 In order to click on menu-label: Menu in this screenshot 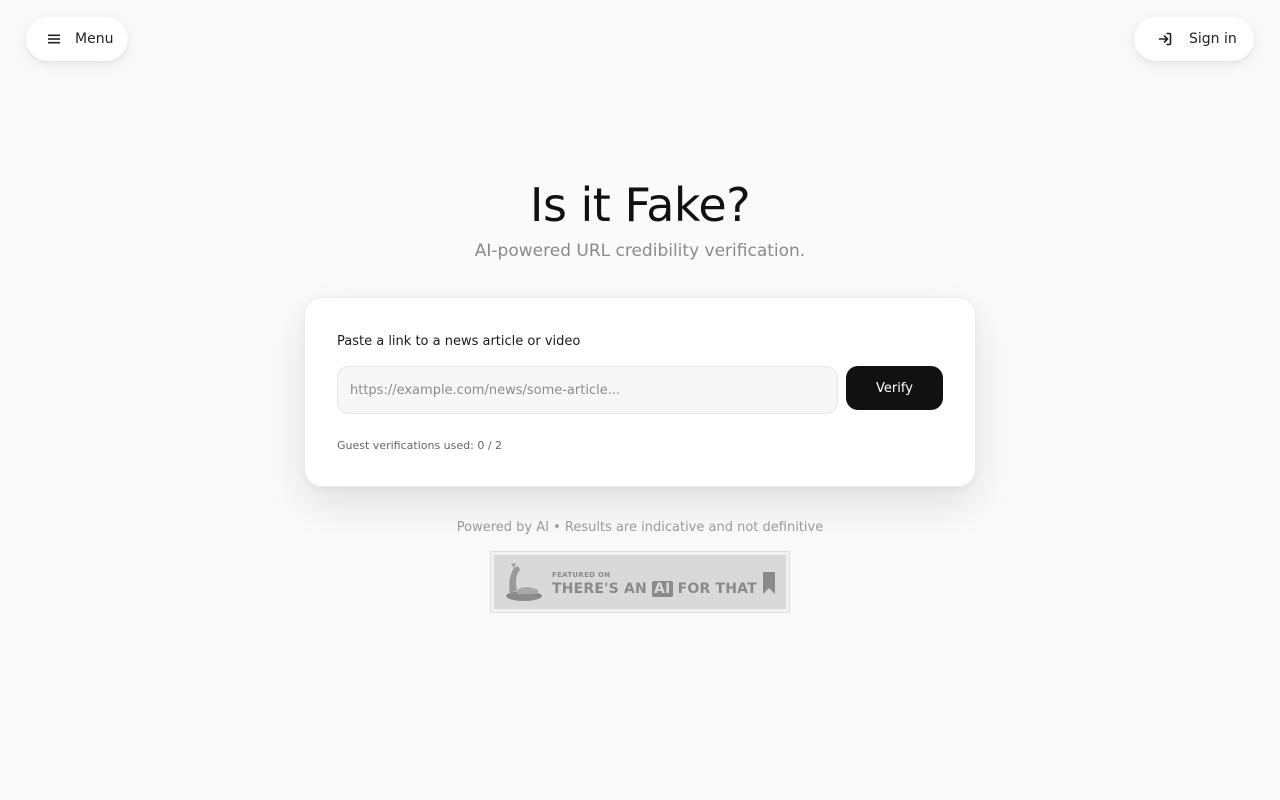, I will do `click(94, 39)`.